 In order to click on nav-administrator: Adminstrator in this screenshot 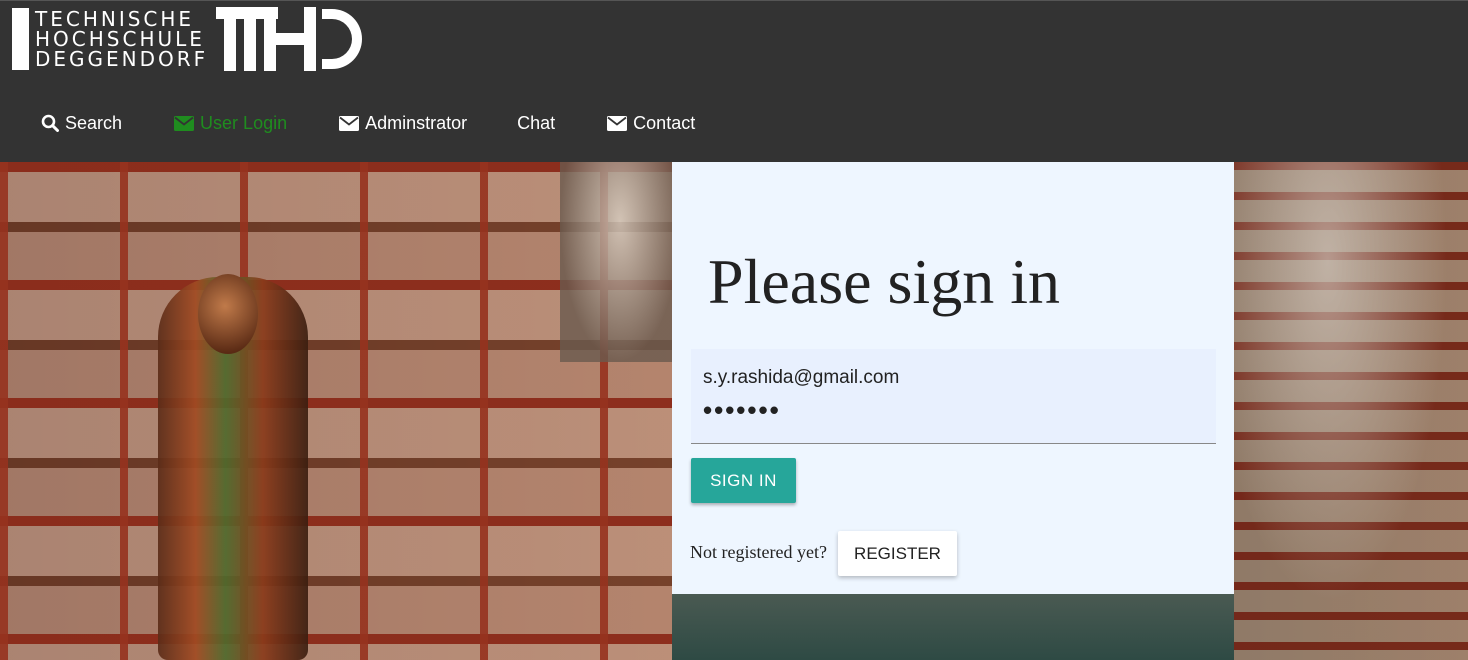, I will do `click(403, 123)`.